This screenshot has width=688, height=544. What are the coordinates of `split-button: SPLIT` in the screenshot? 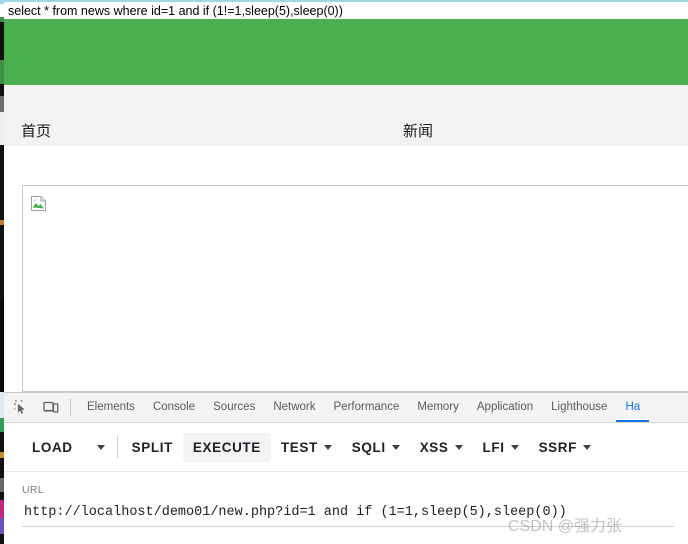 It's located at (152, 447).